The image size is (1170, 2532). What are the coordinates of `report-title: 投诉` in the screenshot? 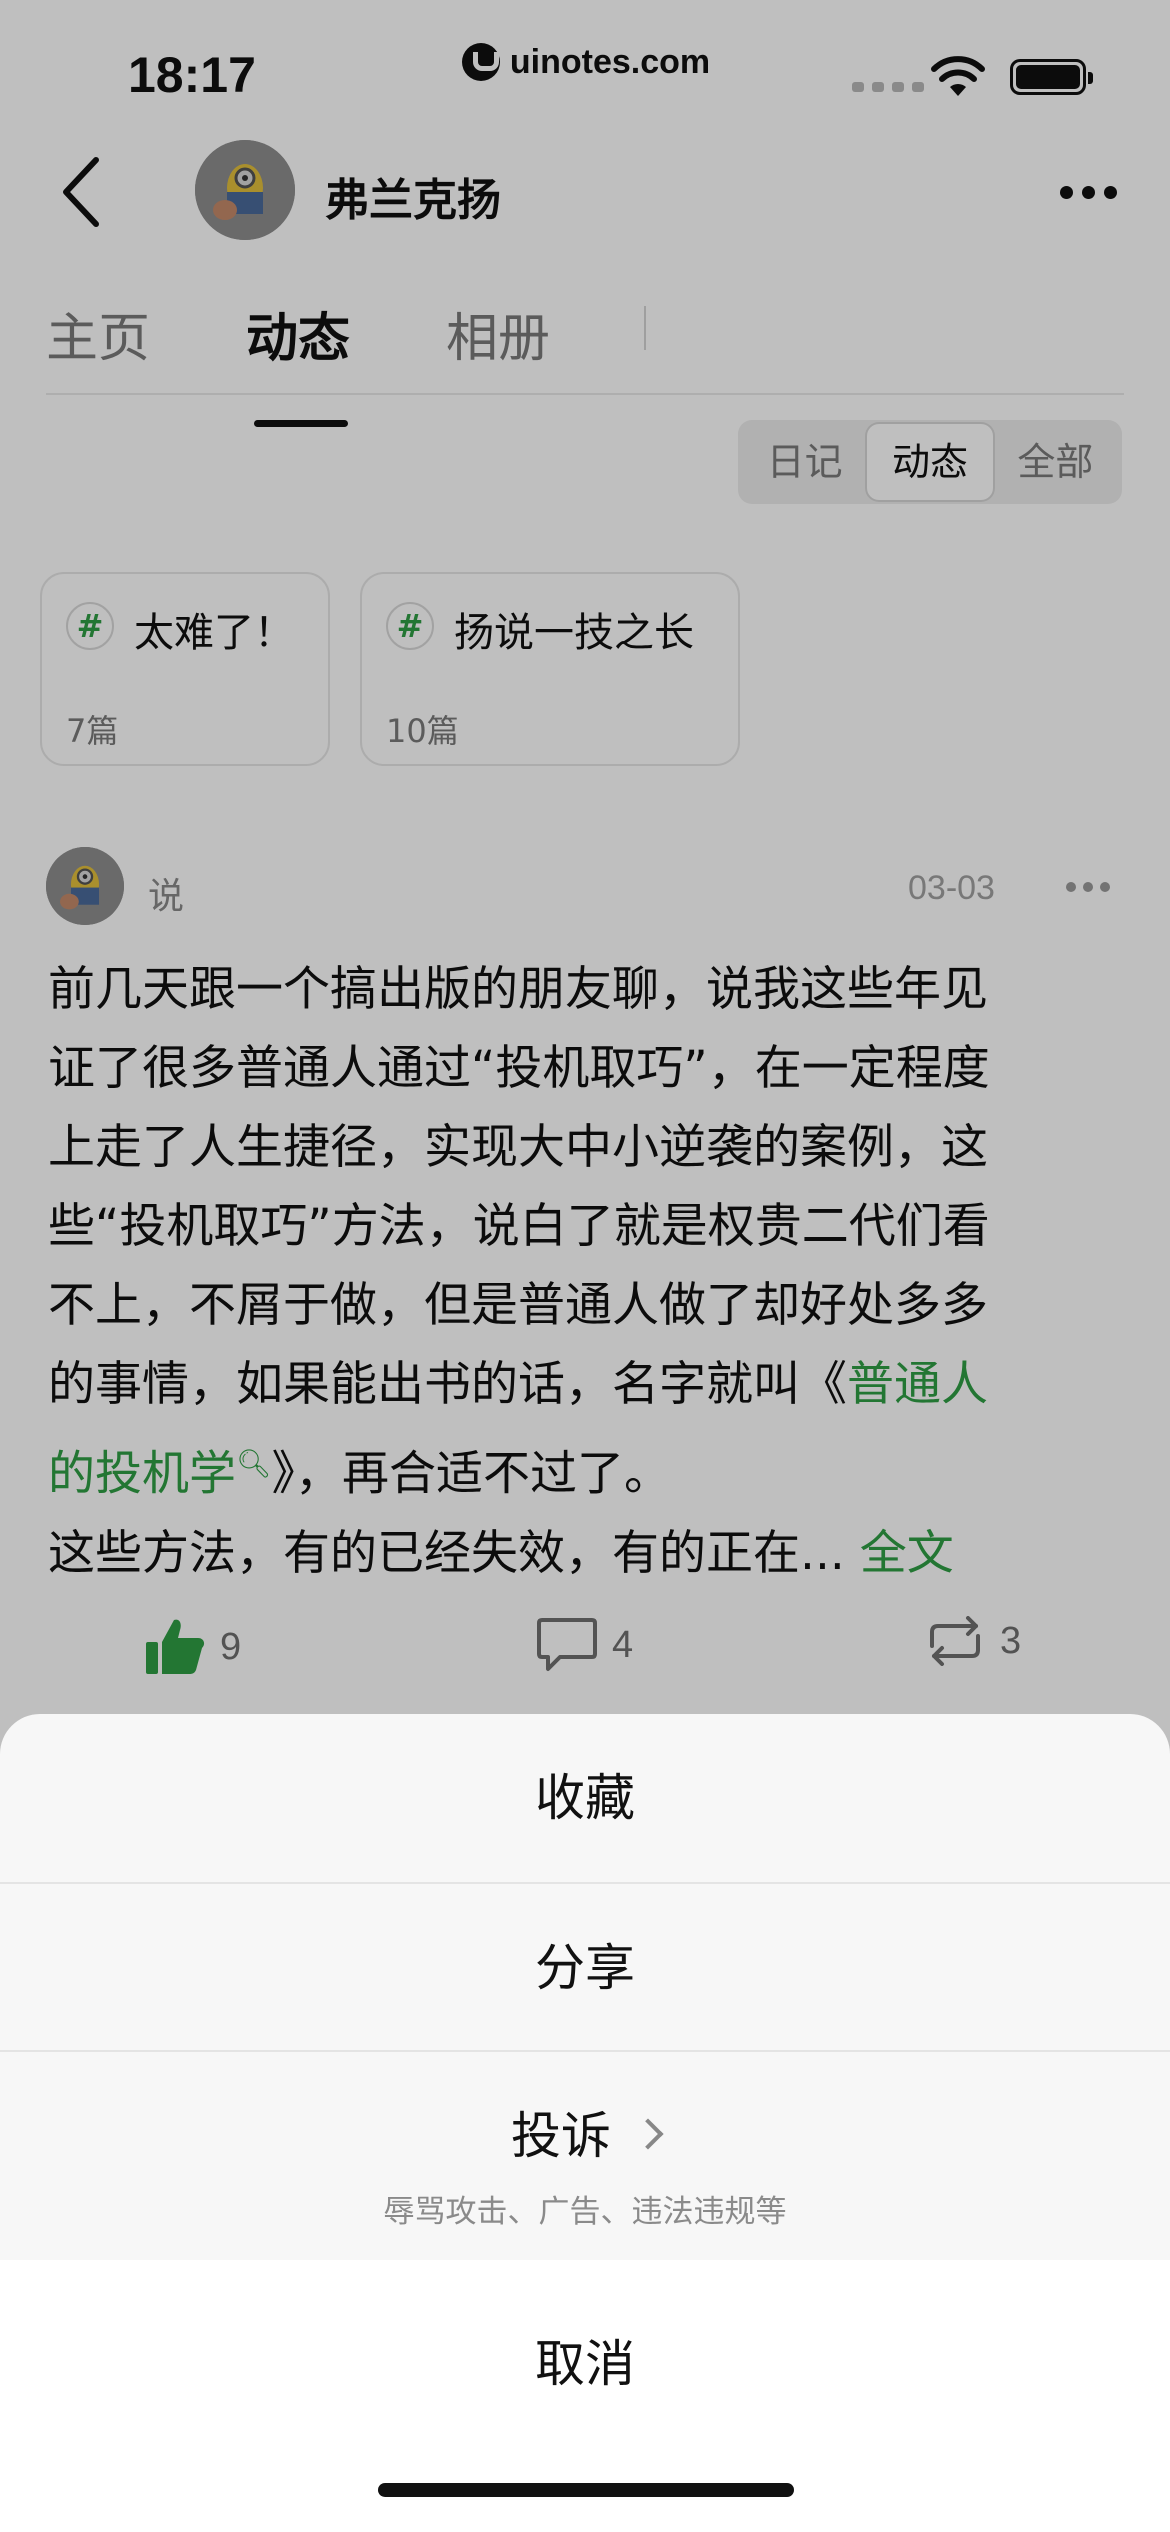 It's located at (585, 2132).